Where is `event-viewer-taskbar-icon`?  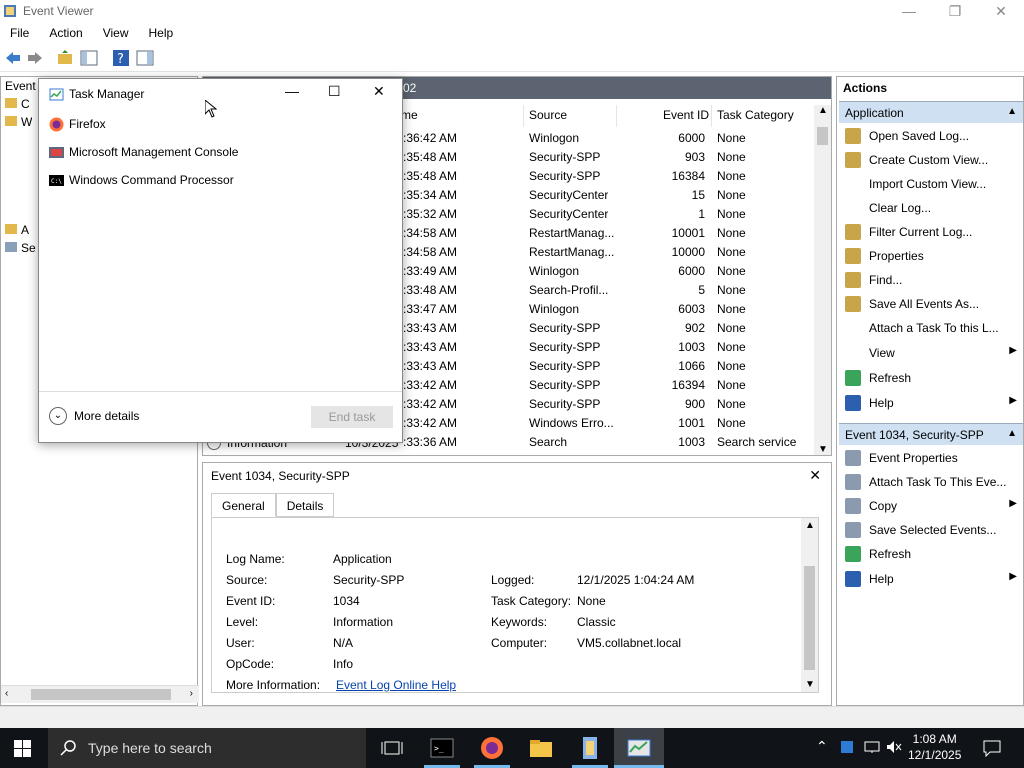 event-viewer-taskbar-icon is located at coordinates (590, 748).